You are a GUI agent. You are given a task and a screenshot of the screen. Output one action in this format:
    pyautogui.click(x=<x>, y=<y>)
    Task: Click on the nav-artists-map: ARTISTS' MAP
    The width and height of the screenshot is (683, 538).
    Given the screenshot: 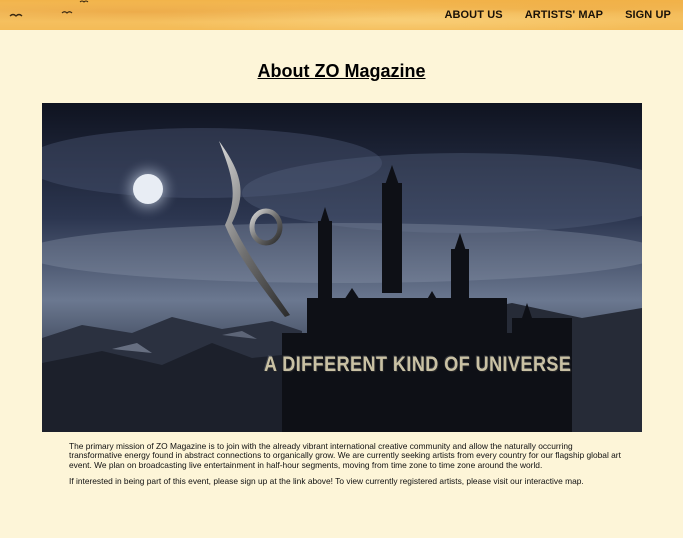 What is the action you would take?
    pyautogui.click(x=564, y=15)
    